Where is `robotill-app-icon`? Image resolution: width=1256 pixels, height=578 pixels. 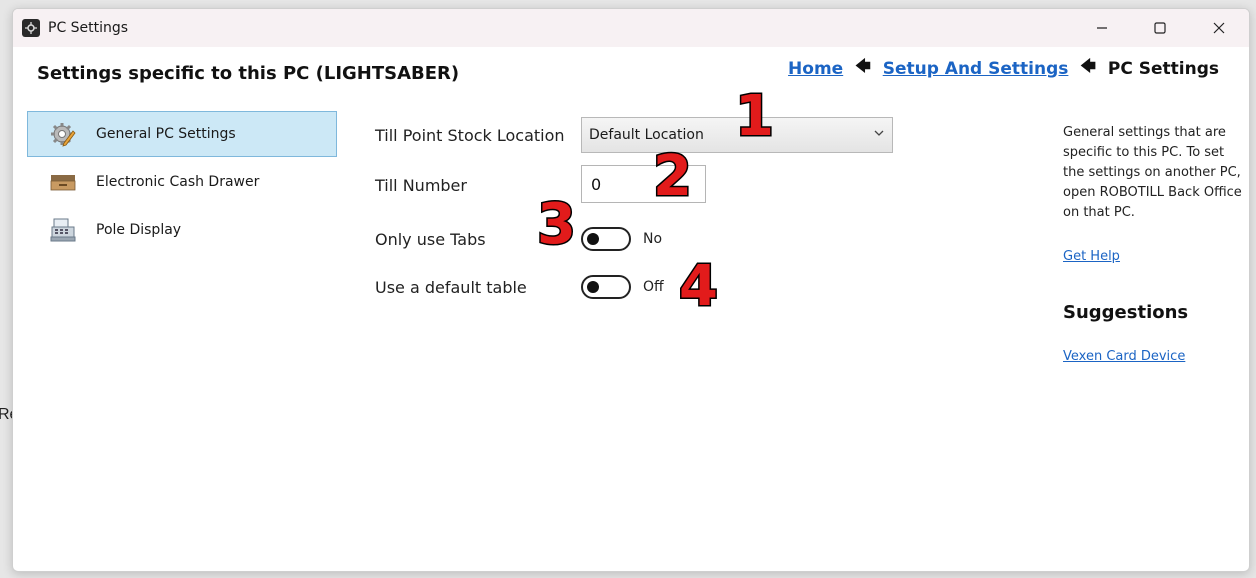 robotill-app-icon is located at coordinates (31, 28).